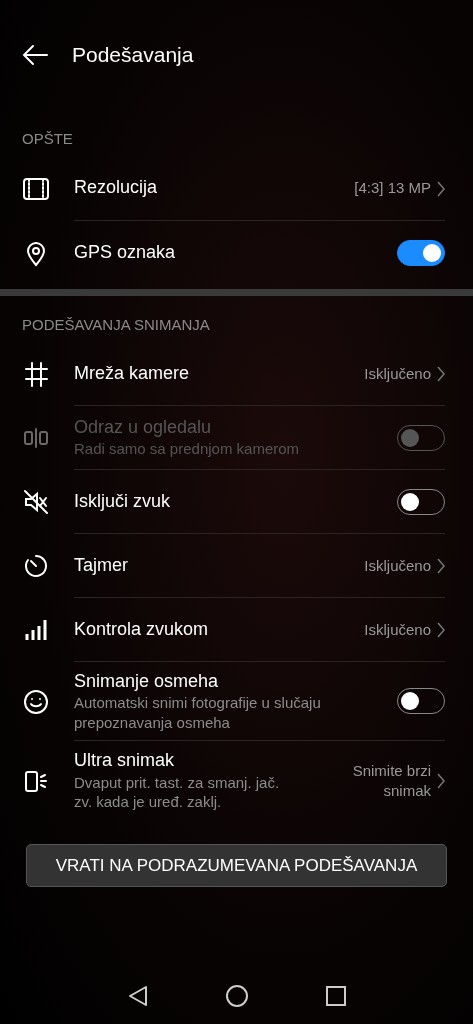  I want to click on mute-icon, so click(36, 502).